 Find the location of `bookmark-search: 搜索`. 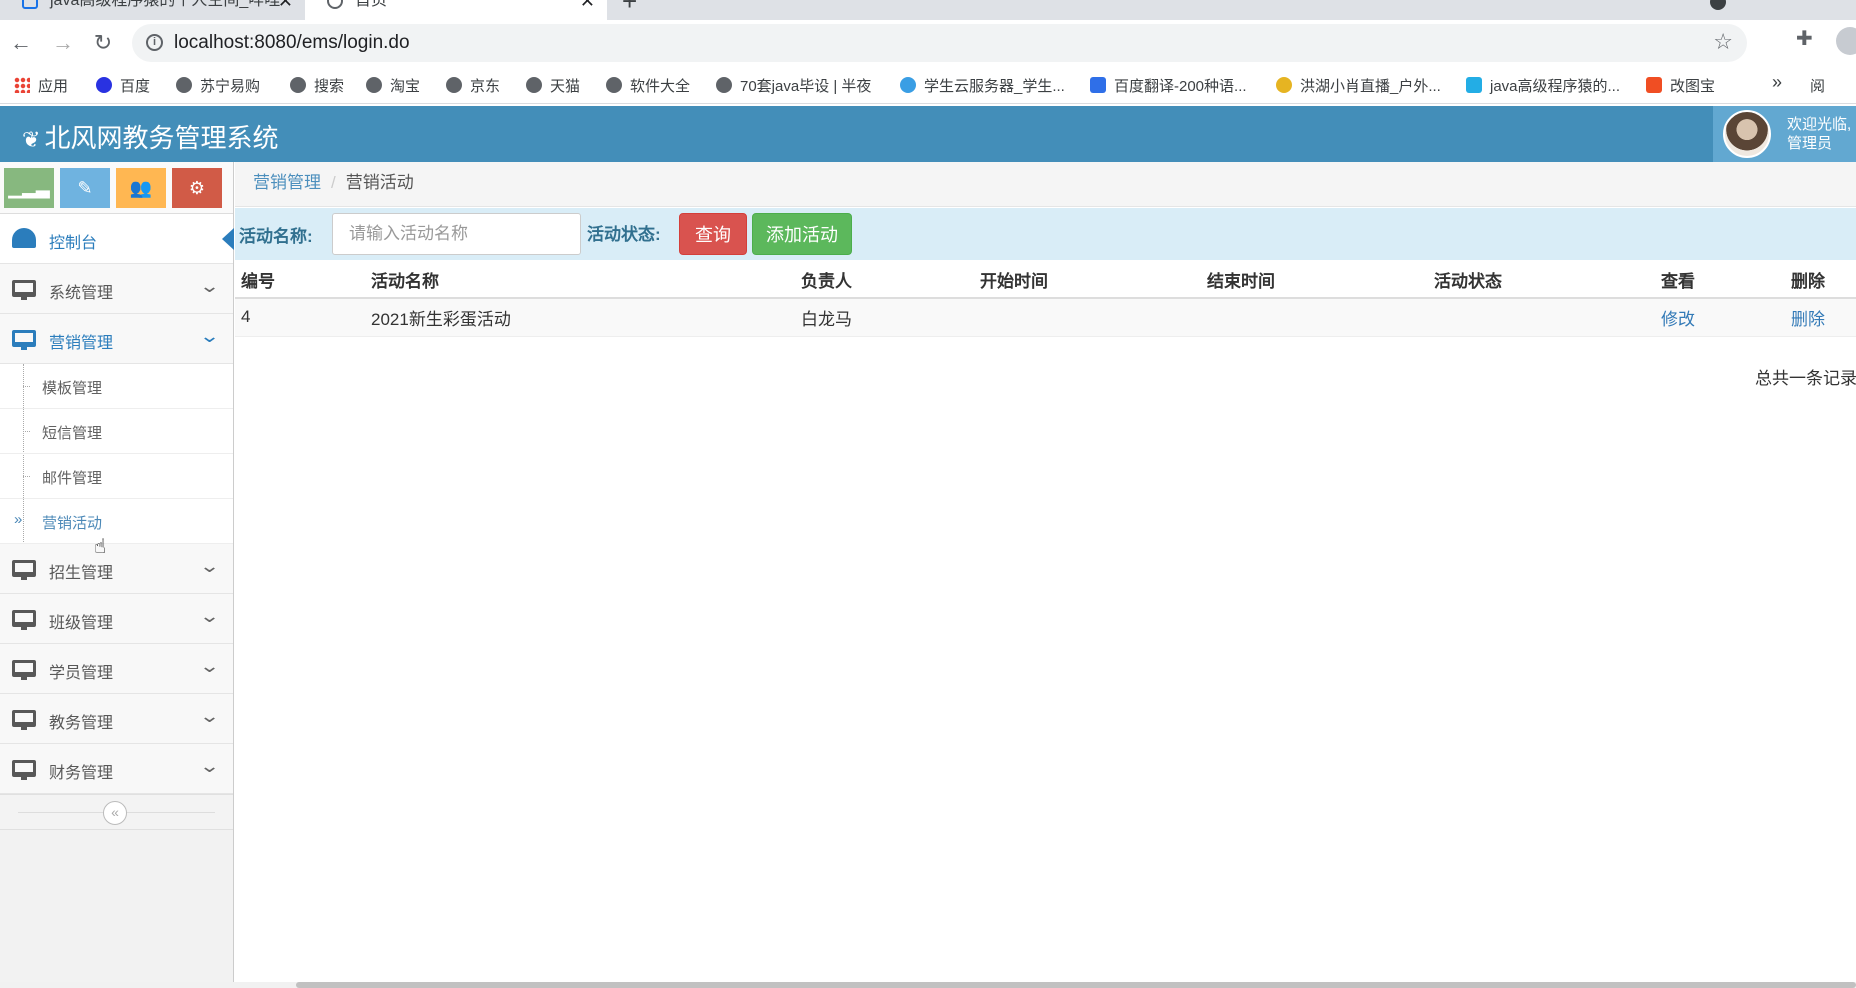

bookmark-search: 搜索 is located at coordinates (317, 85).